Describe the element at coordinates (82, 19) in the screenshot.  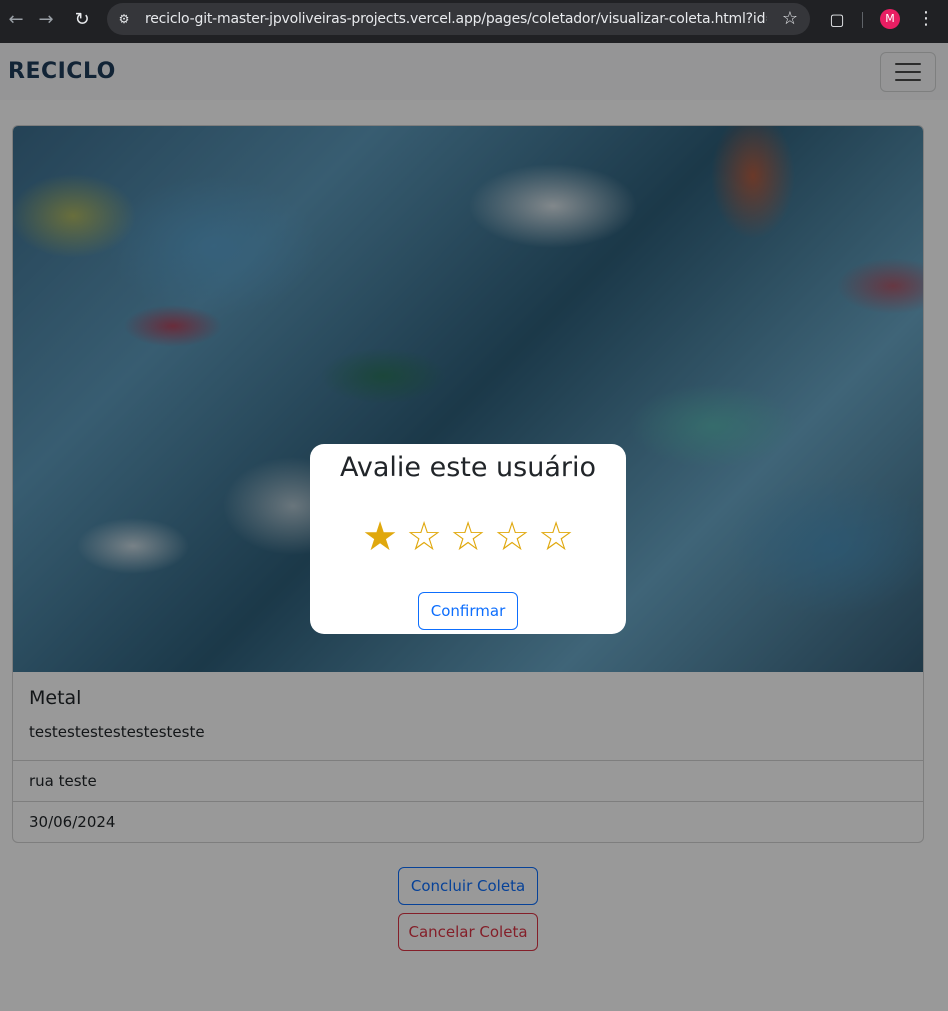
I see `reload-icon: ↻` at that location.